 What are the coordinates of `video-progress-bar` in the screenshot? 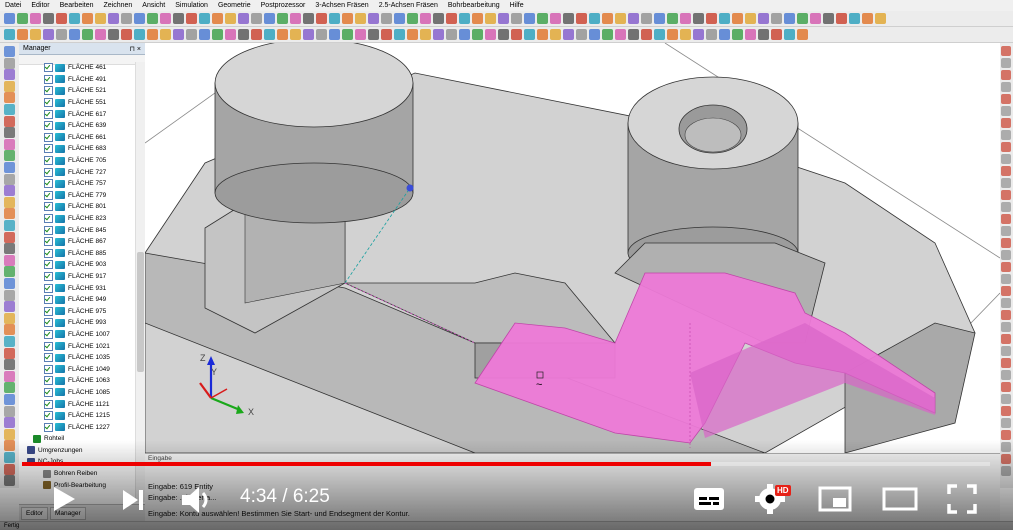 It's located at (506, 464).